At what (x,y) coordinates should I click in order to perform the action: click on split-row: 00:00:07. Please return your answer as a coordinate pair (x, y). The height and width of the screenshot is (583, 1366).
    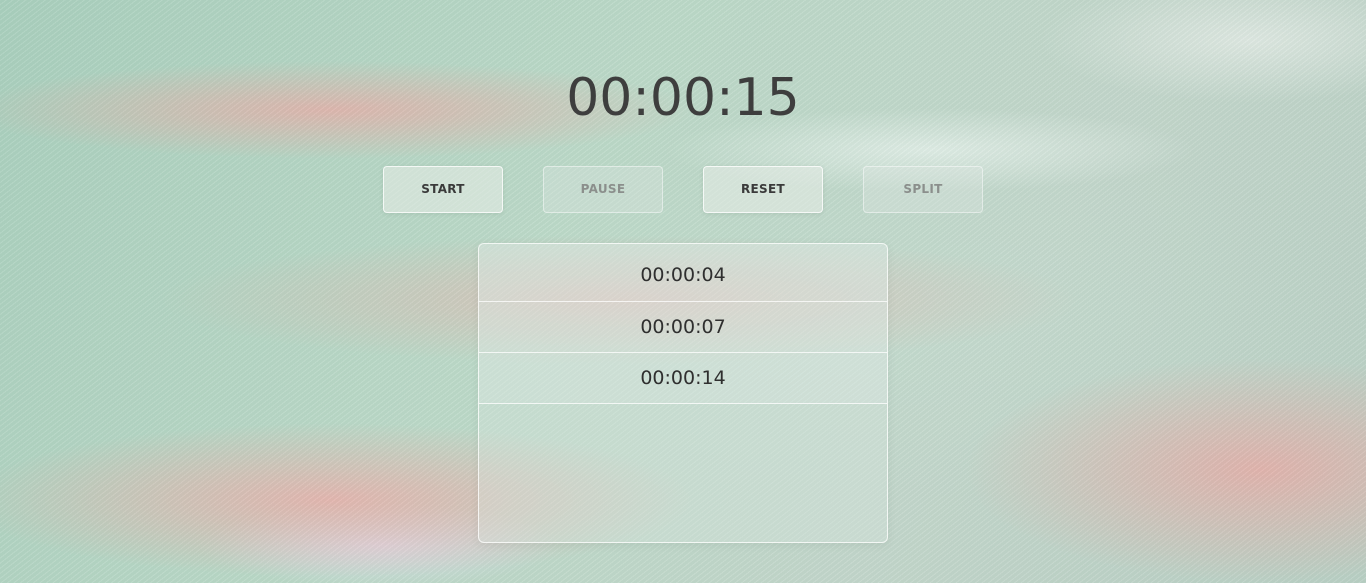
    Looking at the image, I should click on (683, 327).